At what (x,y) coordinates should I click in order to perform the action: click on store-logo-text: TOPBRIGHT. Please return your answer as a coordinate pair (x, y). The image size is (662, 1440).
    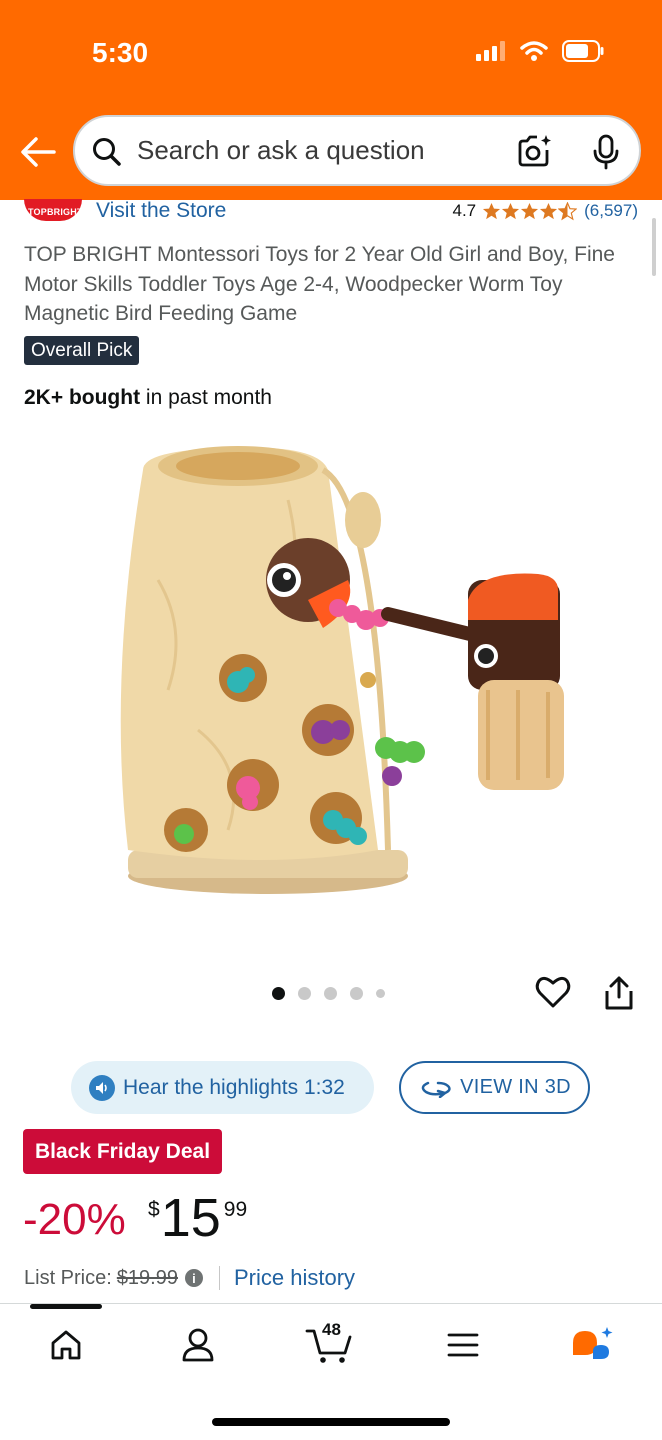
    Looking at the image, I should click on (55, 212).